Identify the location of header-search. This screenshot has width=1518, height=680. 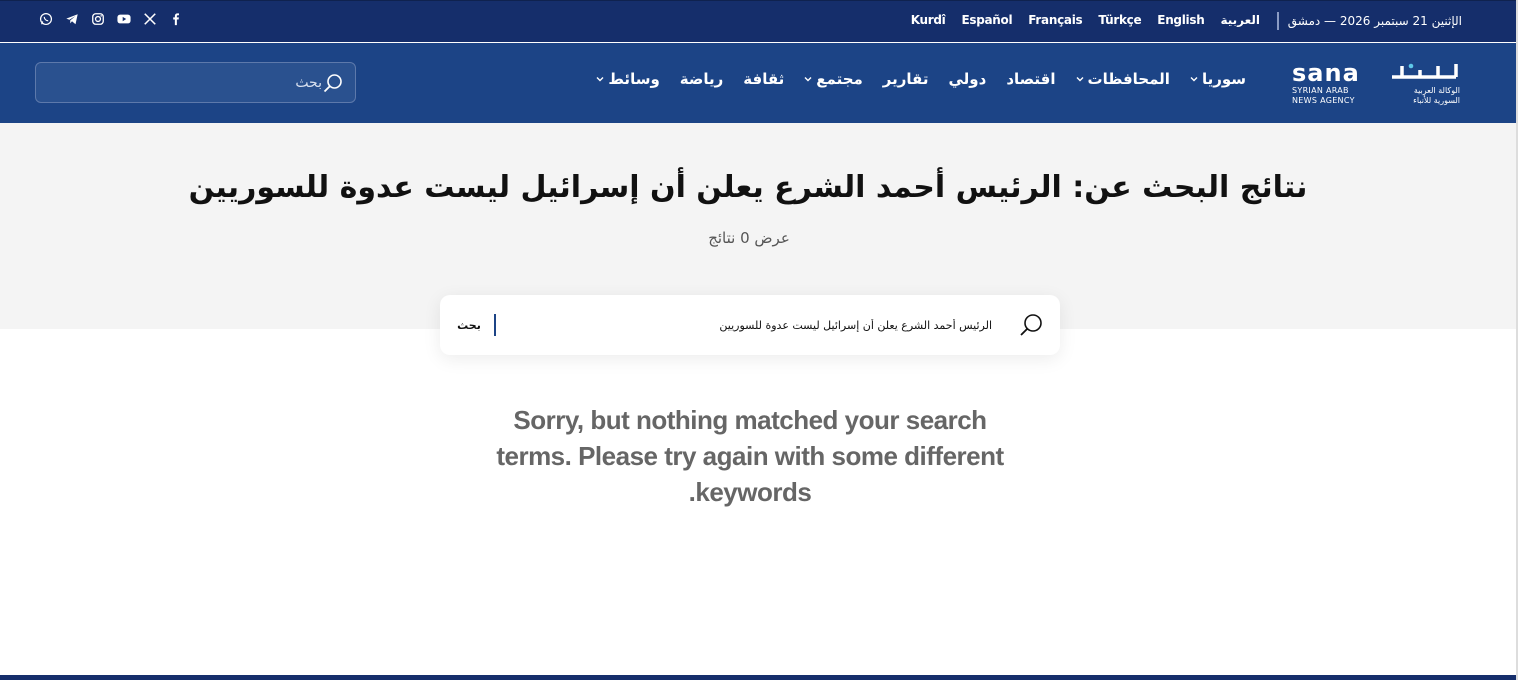
(195, 82).